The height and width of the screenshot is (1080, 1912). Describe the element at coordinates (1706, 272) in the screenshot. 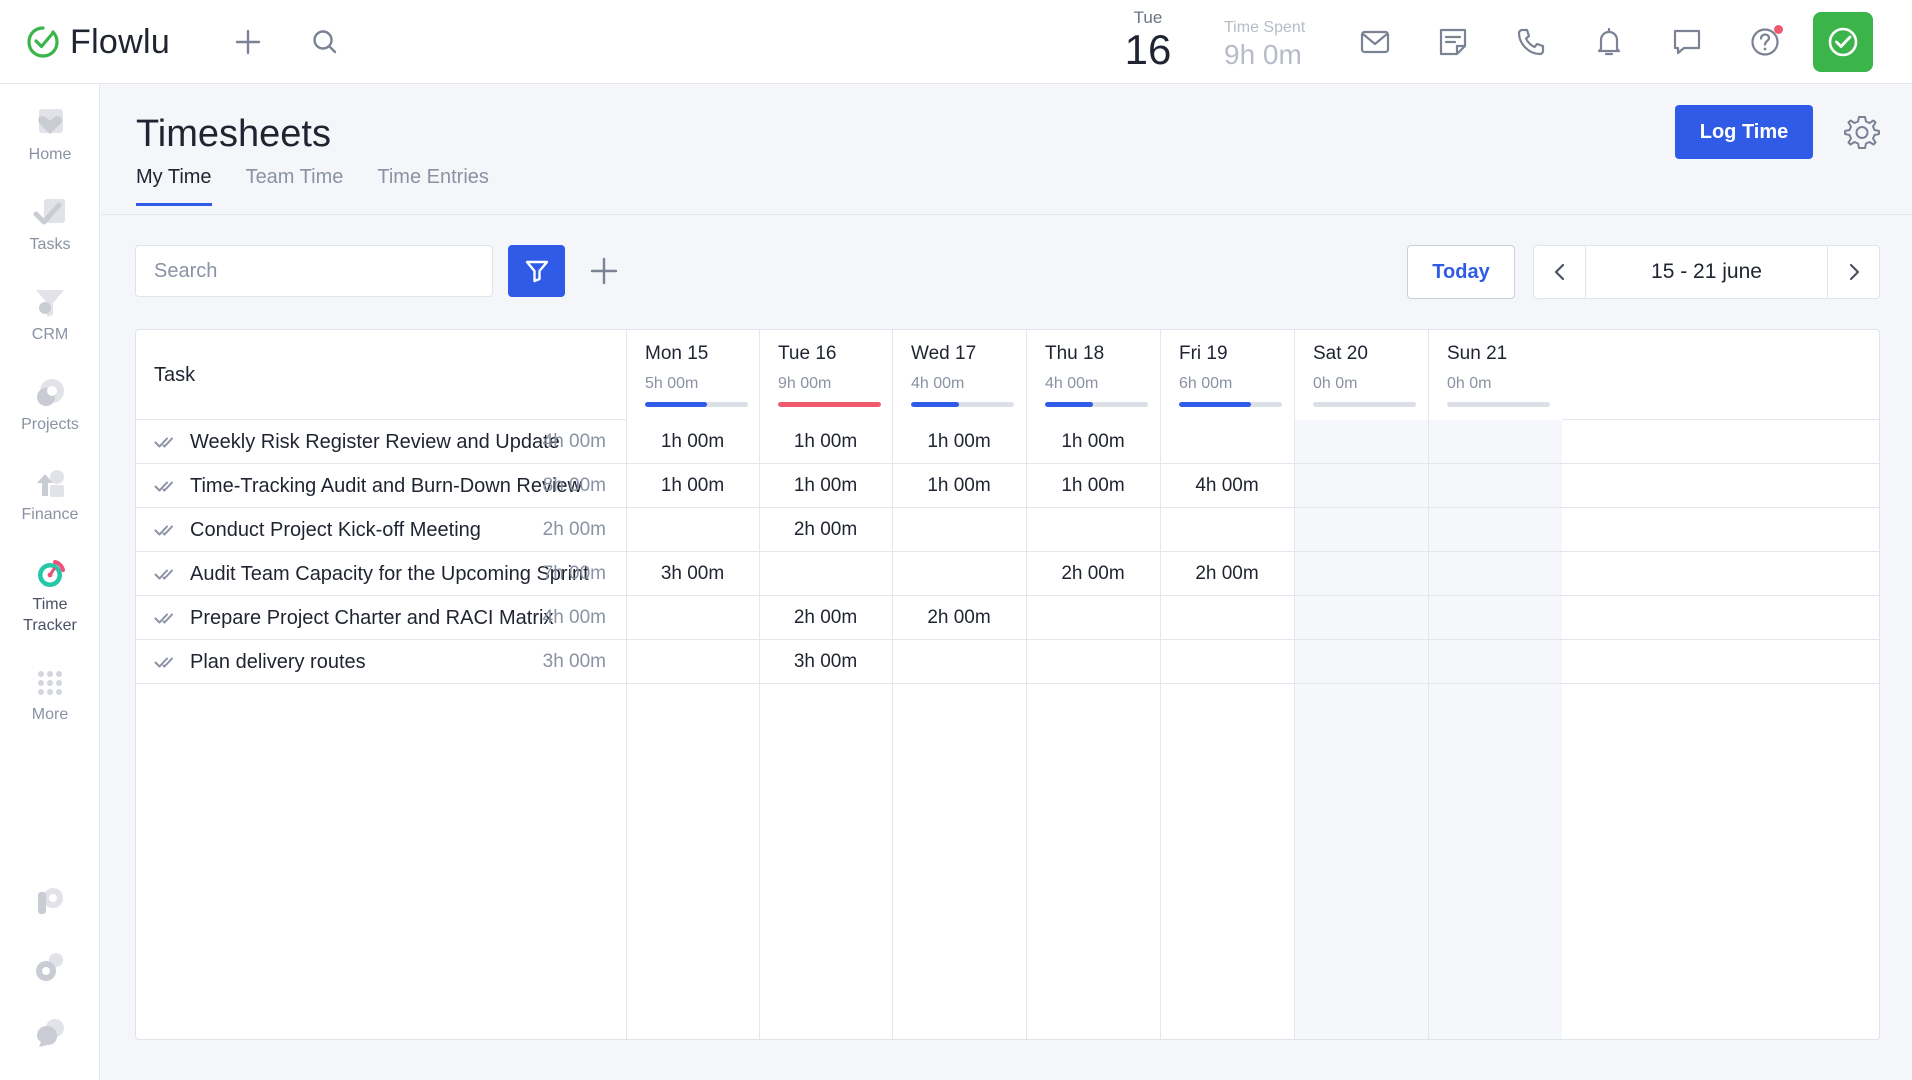

I see `date-range-label: 15 - 21 june` at that location.